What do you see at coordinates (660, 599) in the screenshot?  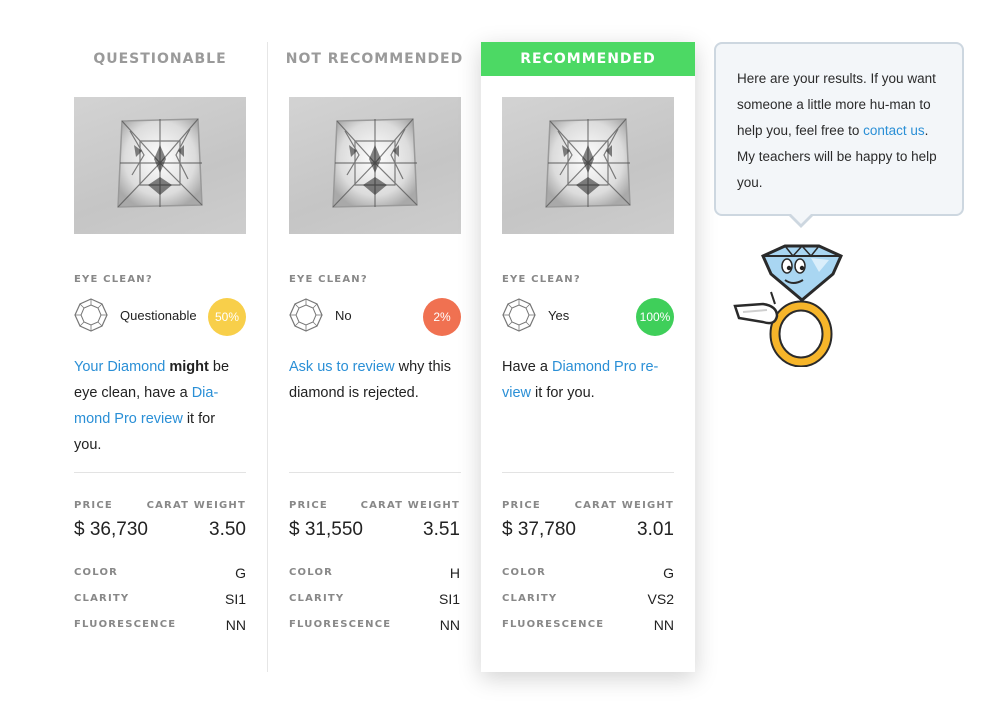 I see `clarity-value: VS2` at bounding box center [660, 599].